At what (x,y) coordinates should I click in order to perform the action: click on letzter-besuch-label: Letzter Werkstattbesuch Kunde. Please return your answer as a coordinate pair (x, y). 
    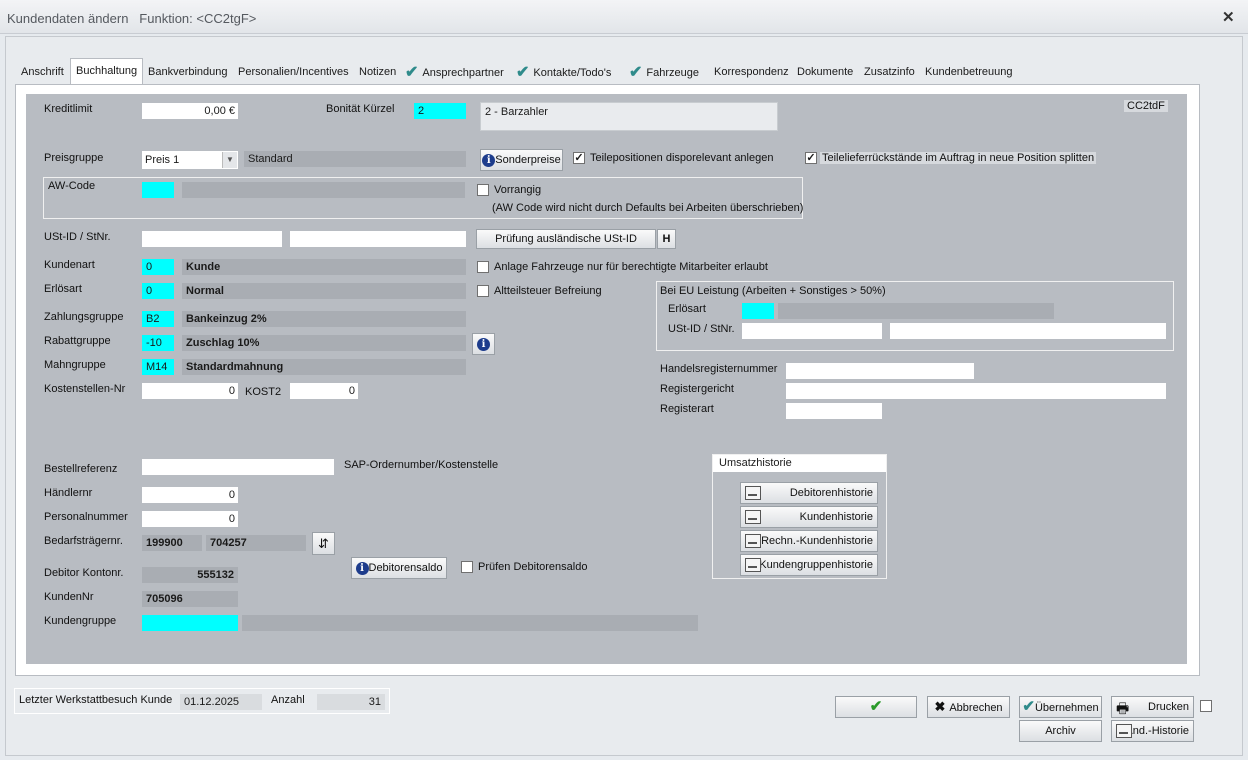
    Looking at the image, I should click on (96, 700).